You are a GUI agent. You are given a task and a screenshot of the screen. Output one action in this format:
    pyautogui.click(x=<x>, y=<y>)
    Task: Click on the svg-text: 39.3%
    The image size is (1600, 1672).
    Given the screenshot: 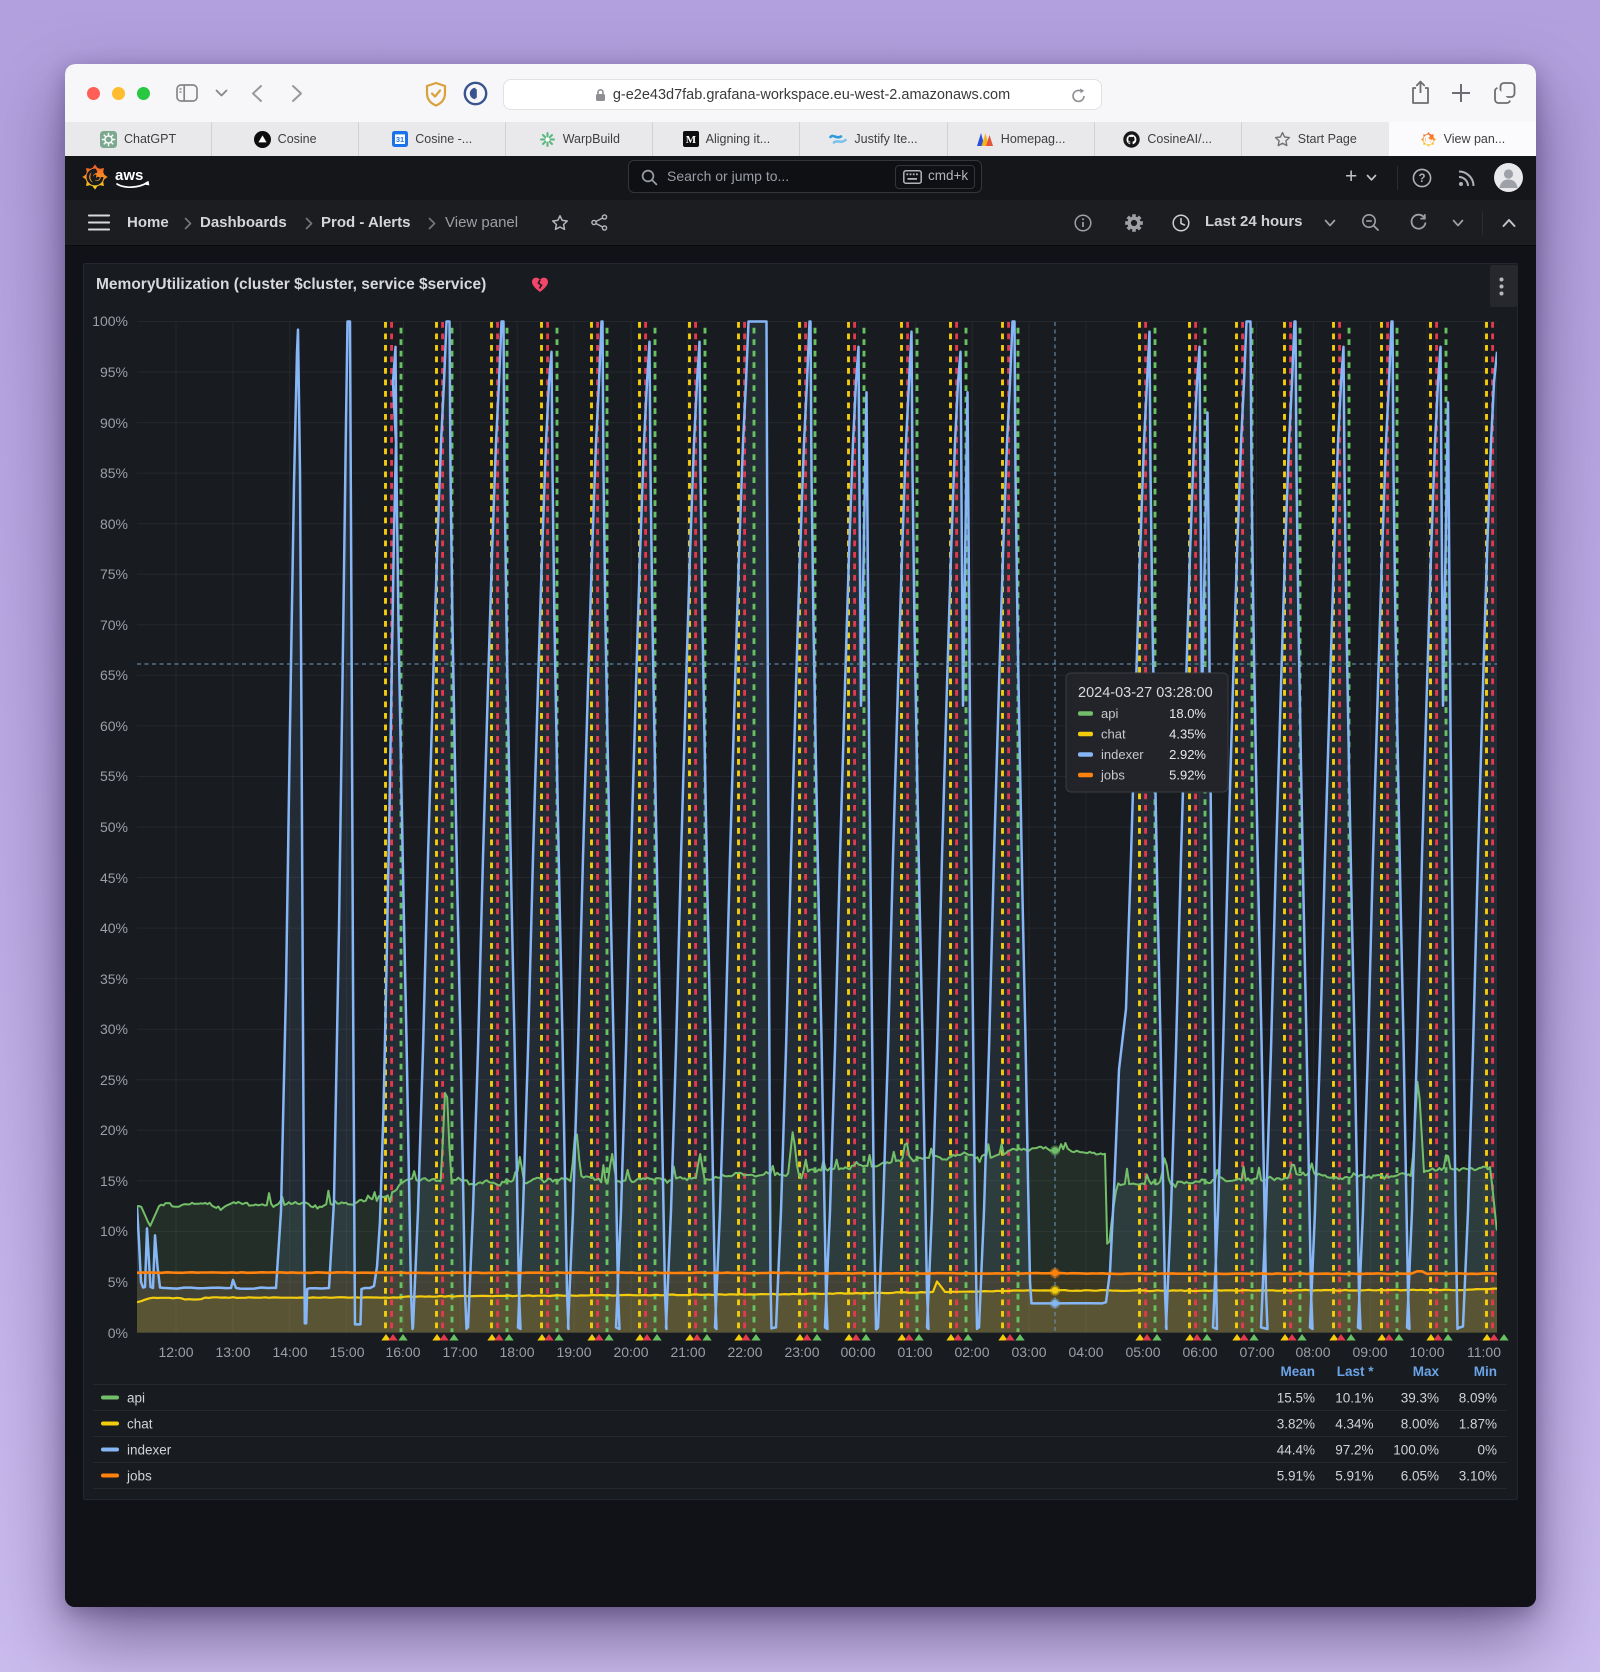 What is the action you would take?
    pyautogui.click(x=1420, y=1398)
    